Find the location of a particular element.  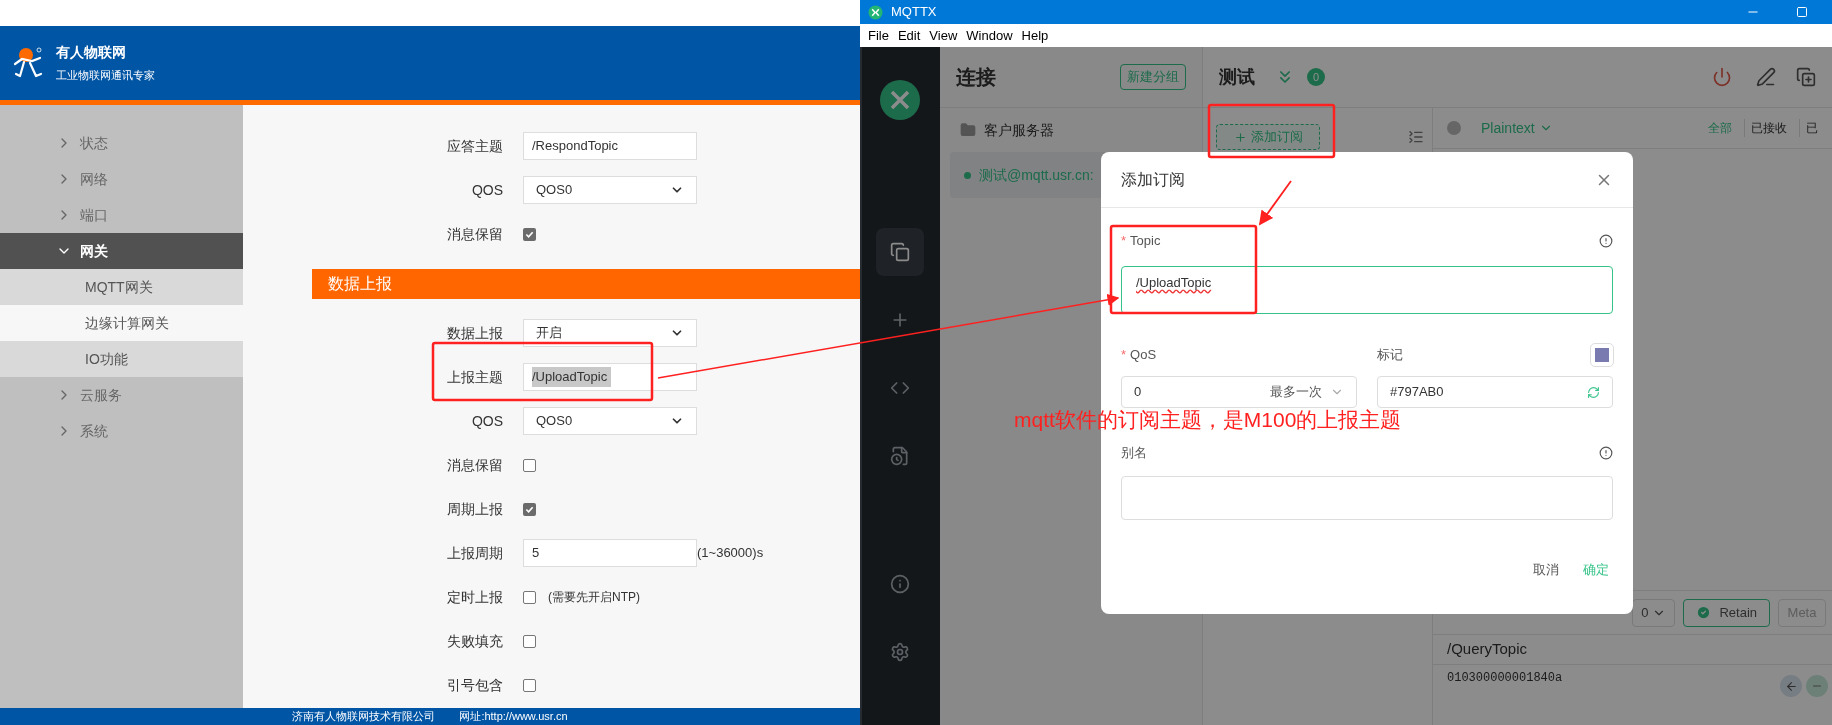

power-icon is located at coordinates (1722, 77).